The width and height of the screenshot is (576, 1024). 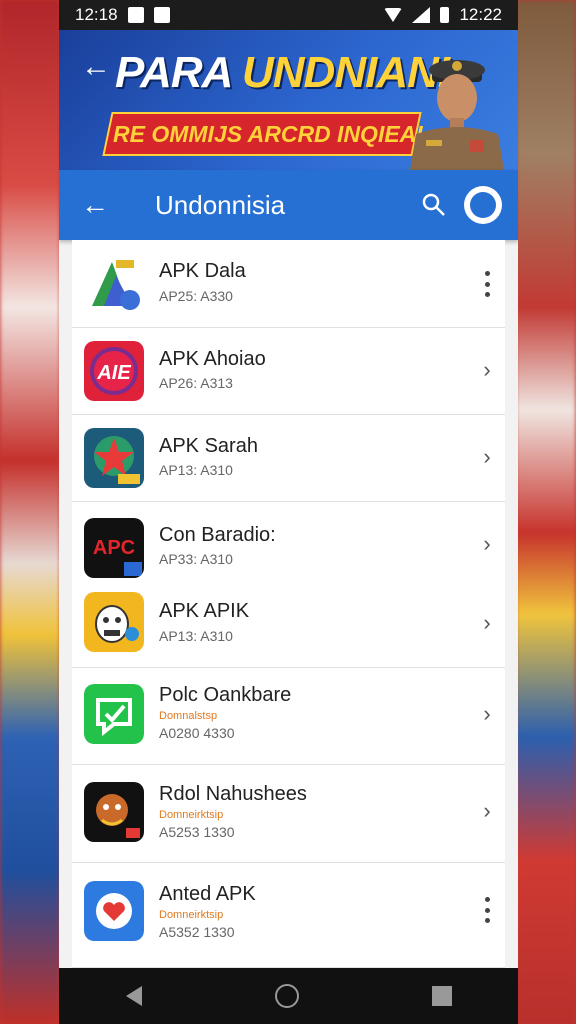 What do you see at coordinates (202, 271) in the screenshot?
I see `app-name: APK Dala` at bounding box center [202, 271].